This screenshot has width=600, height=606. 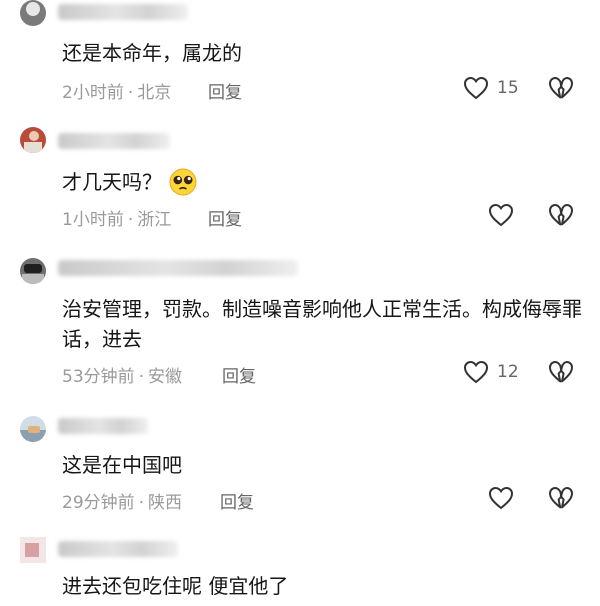 I want to click on comment-time: 53分钟前, so click(x=98, y=377).